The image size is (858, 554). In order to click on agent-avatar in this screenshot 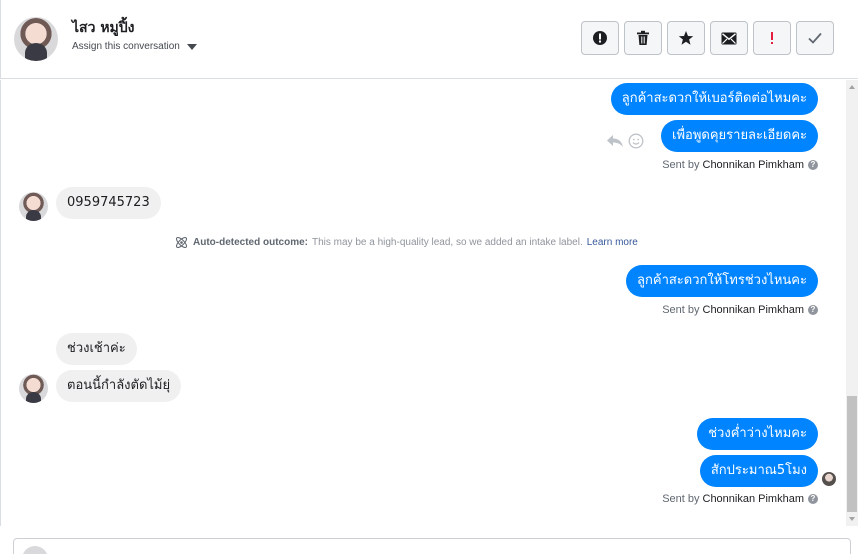, I will do `click(35, 550)`.